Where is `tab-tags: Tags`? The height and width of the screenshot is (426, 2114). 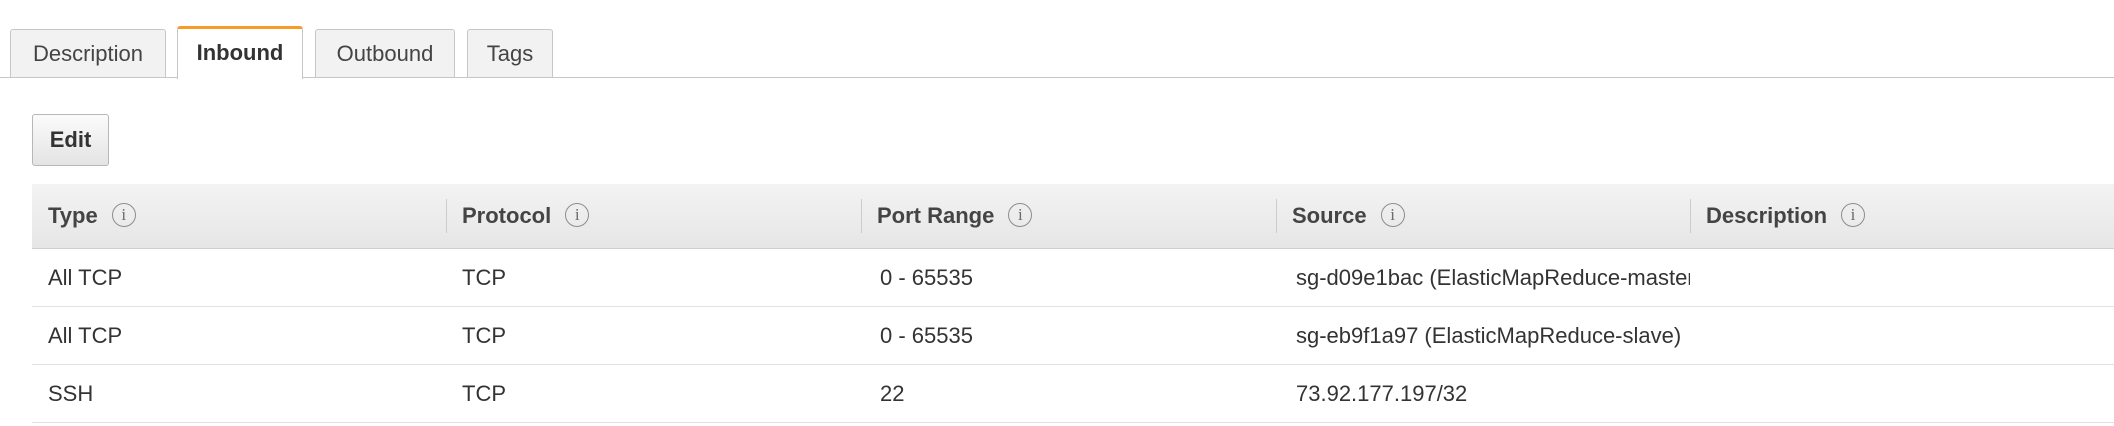 tab-tags: Tags is located at coordinates (510, 53).